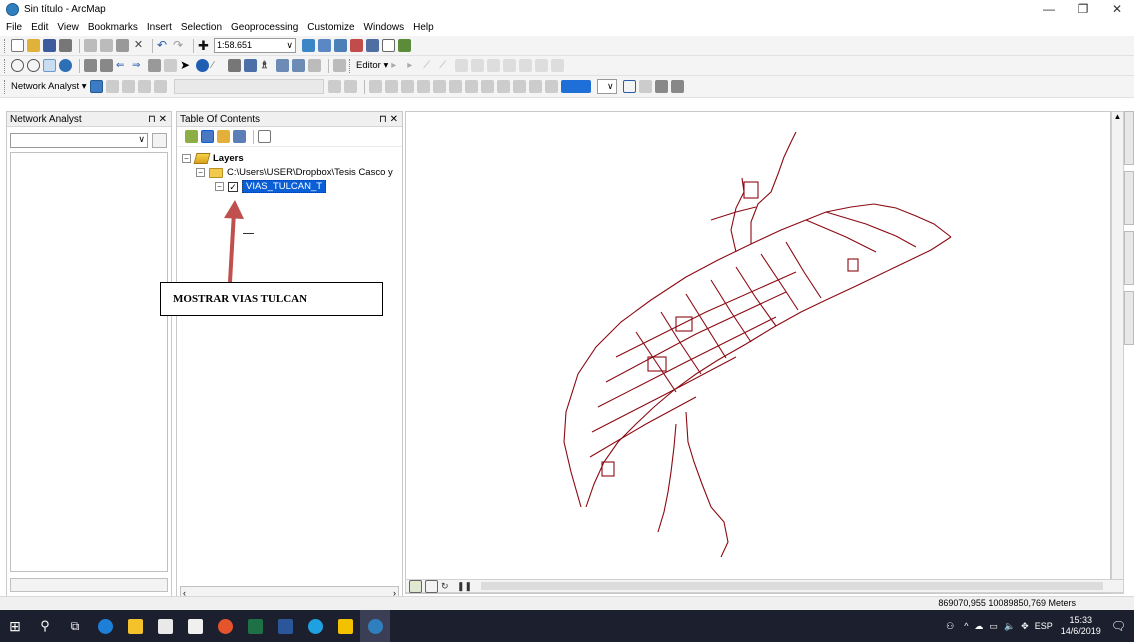 The height and width of the screenshot is (642, 1134). I want to click on mail-icon, so click(195, 626).